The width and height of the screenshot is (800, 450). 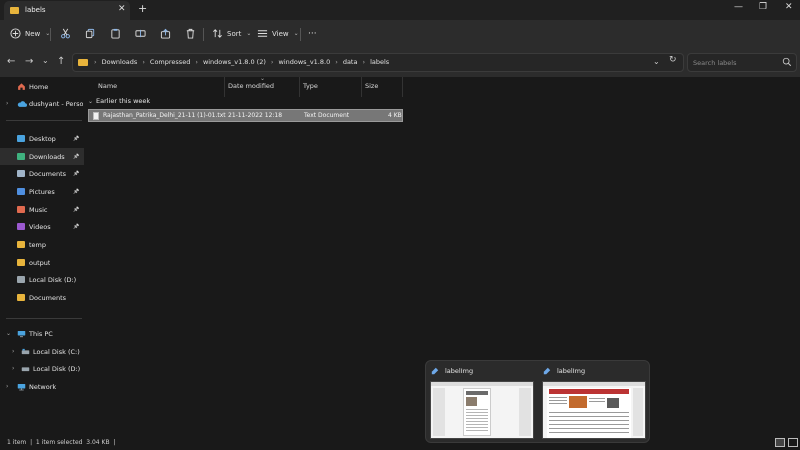 What do you see at coordinates (120, 62) in the screenshot?
I see `breadcrumb-item: Downloads` at bounding box center [120, 62].